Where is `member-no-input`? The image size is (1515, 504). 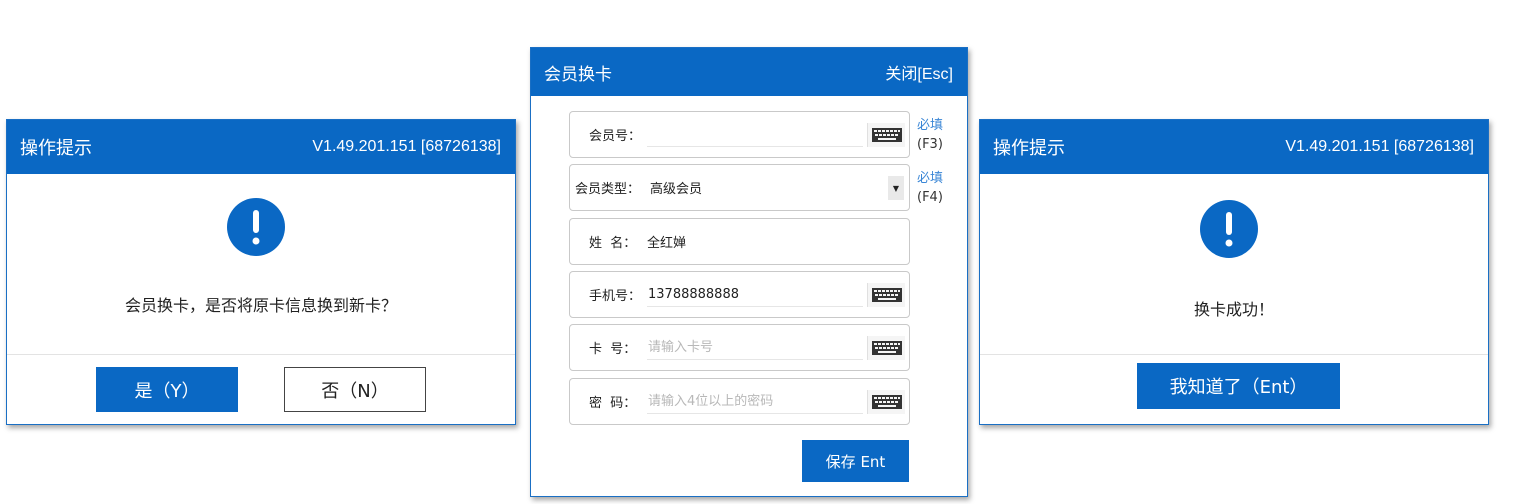 member-no-input is located at coordinates (755, 135).